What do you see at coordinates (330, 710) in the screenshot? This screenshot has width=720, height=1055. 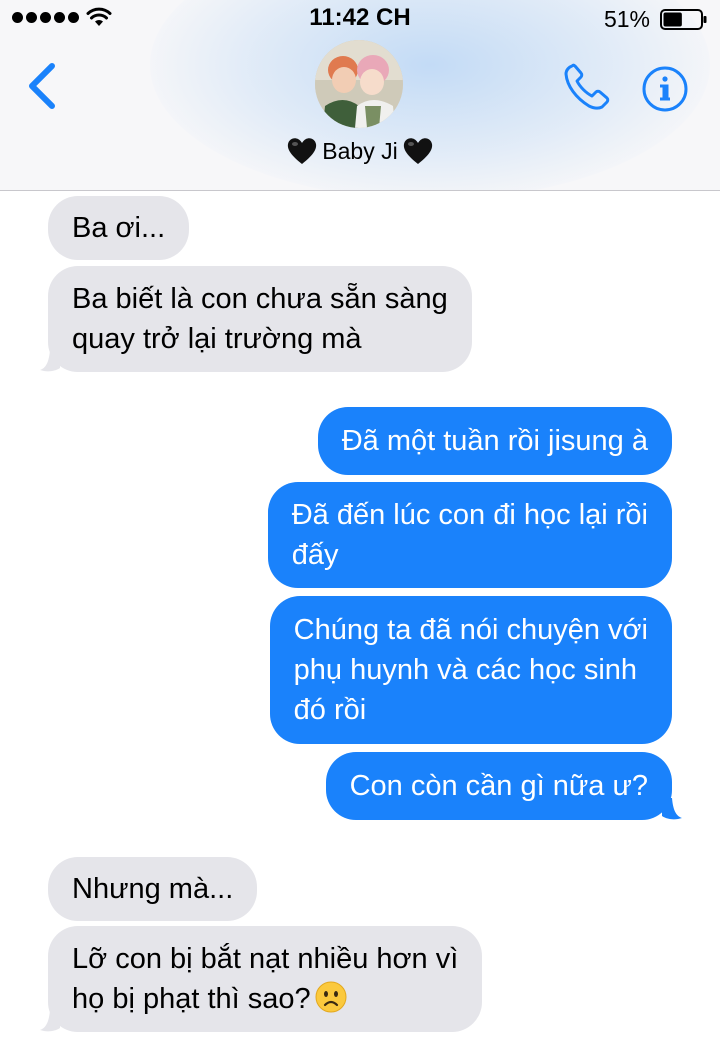 I see `message-text-line: đó rồi` at bounding box center [330, 710].